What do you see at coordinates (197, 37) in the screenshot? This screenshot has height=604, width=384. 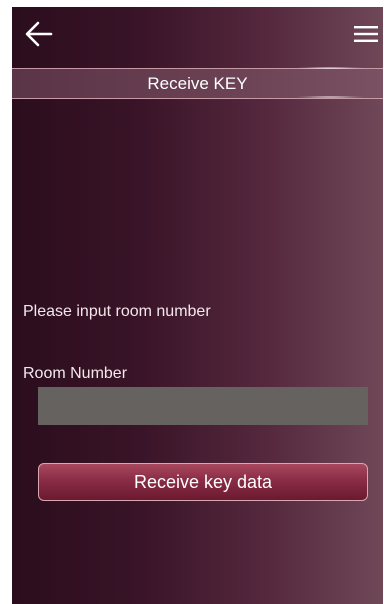 I see `top-bar` at bounding box center [197, 37].